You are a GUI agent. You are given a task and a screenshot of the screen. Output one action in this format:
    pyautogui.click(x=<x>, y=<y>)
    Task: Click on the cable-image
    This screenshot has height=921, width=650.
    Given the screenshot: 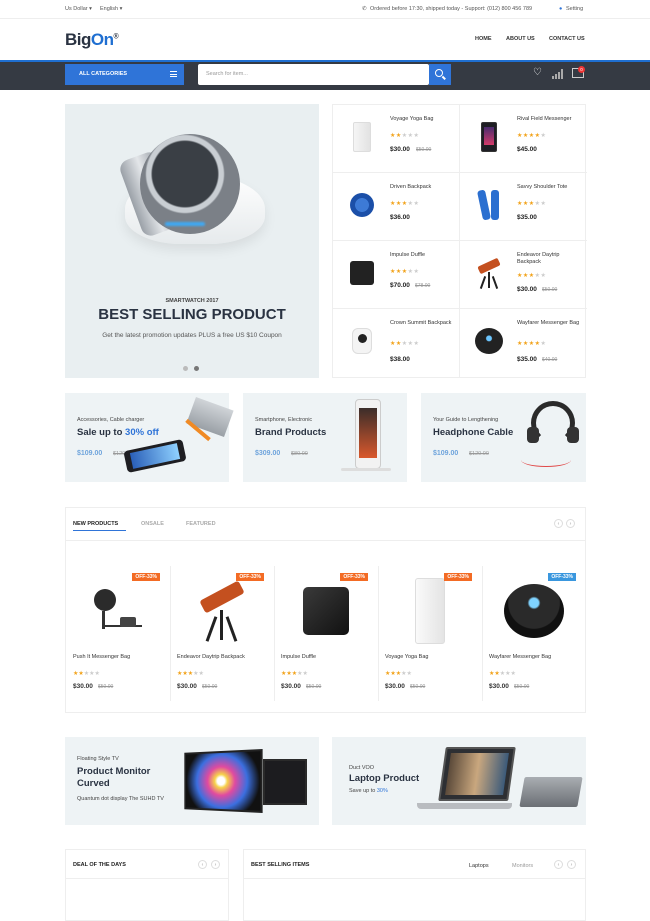 What is the action you would take?
    pyautogui.click(x=546, y=460)
    